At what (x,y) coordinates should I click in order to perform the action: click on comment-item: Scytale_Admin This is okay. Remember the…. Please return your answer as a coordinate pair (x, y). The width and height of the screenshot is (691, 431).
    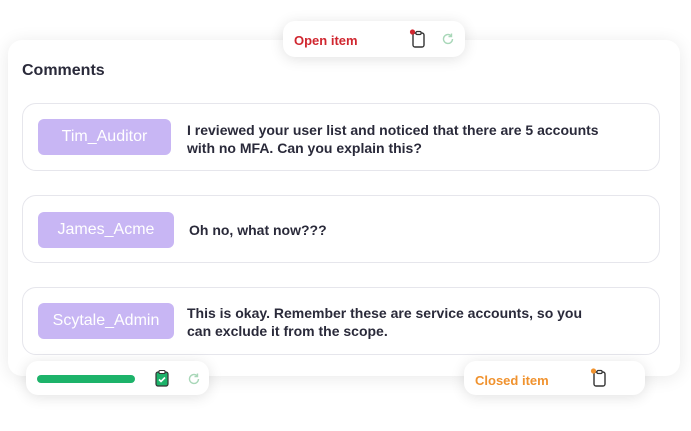
    Looking at the image, I should click on (341, 321).